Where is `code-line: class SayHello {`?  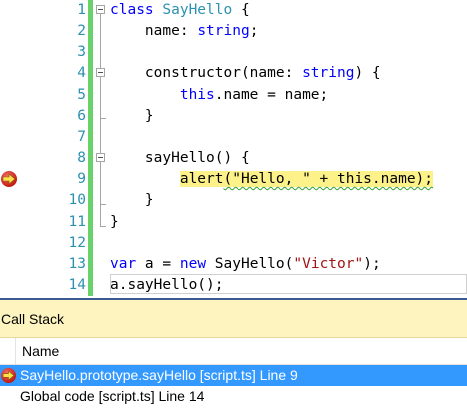 code-line: class SayHello { is located at coordinates (180, 10).